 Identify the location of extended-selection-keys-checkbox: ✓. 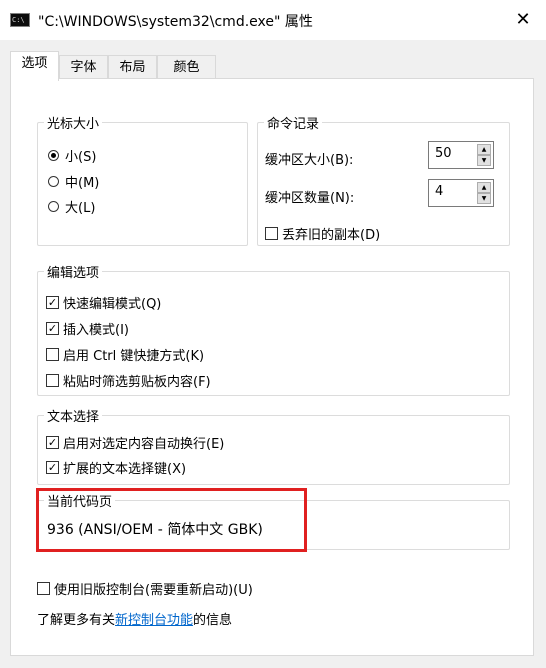
(52, 467).